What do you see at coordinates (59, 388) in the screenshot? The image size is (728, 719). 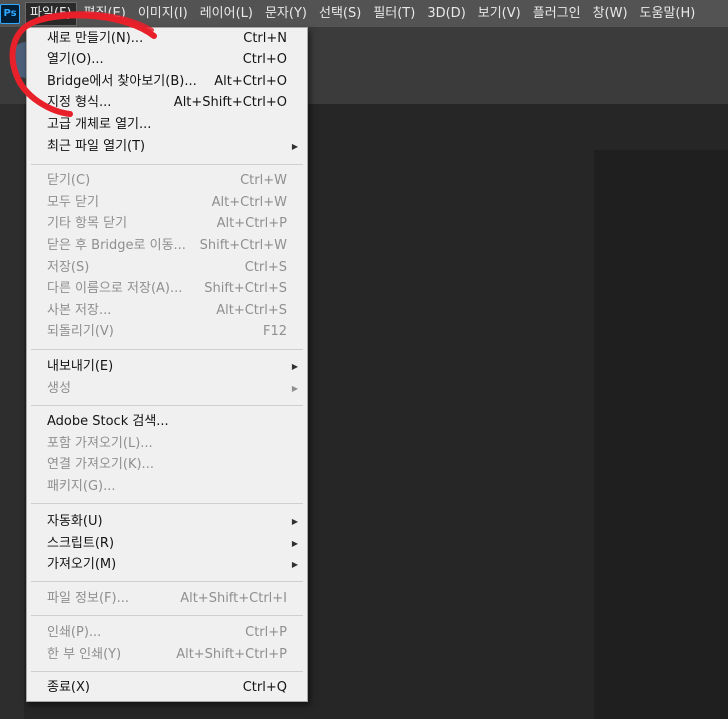 I see `menu-item-label: 생성` at bounding box center [59, 388].